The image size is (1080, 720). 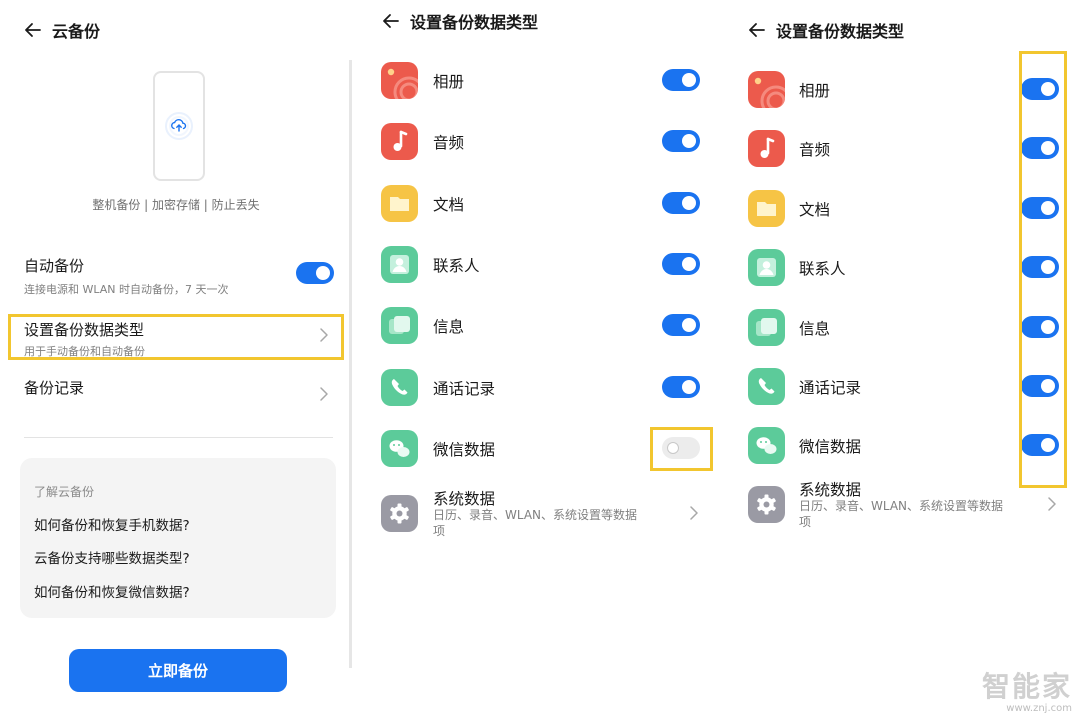 I want to click on history-title: 备份记录, so click(x=54, y=388).